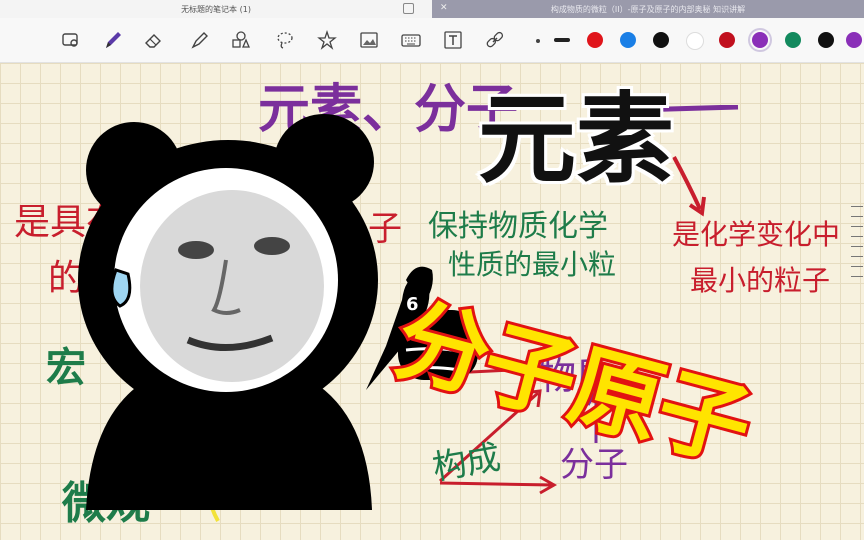  Describe the element at coordinates (199, 40) in the screenshot. I see `highlighter-icon` at that location.